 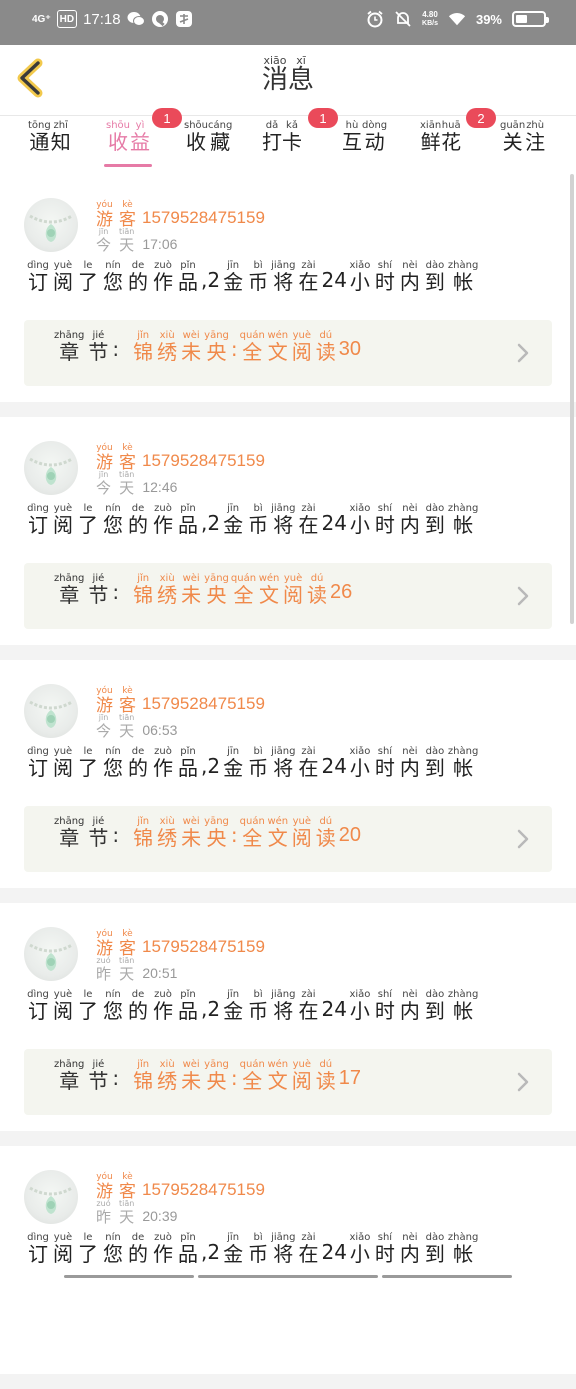 I want to click on network-type: 4G⁺, so click(x=41, y=19).